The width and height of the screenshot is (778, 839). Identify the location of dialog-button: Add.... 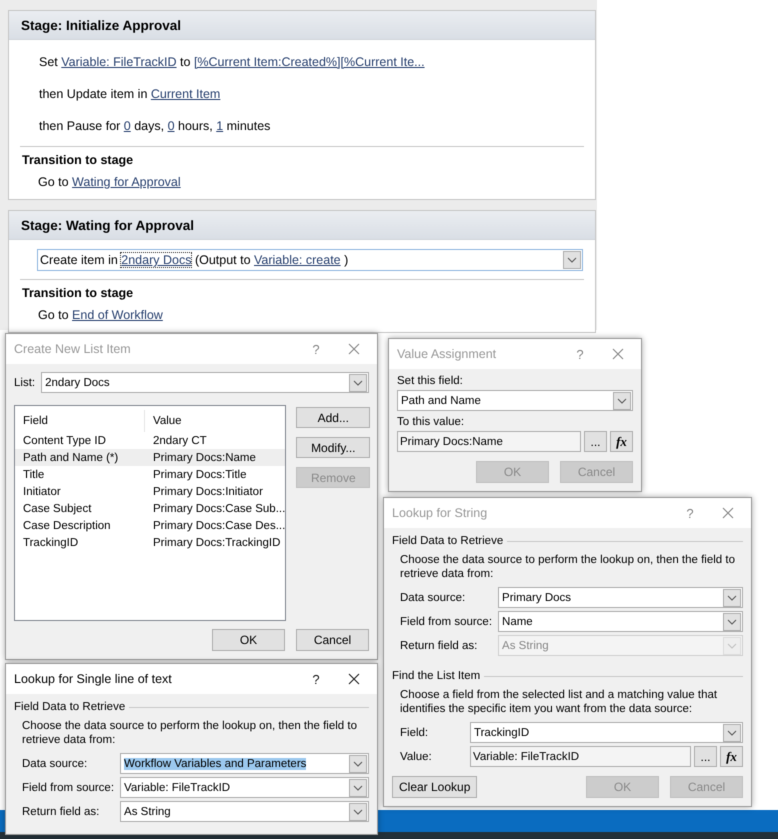
(333, 417).